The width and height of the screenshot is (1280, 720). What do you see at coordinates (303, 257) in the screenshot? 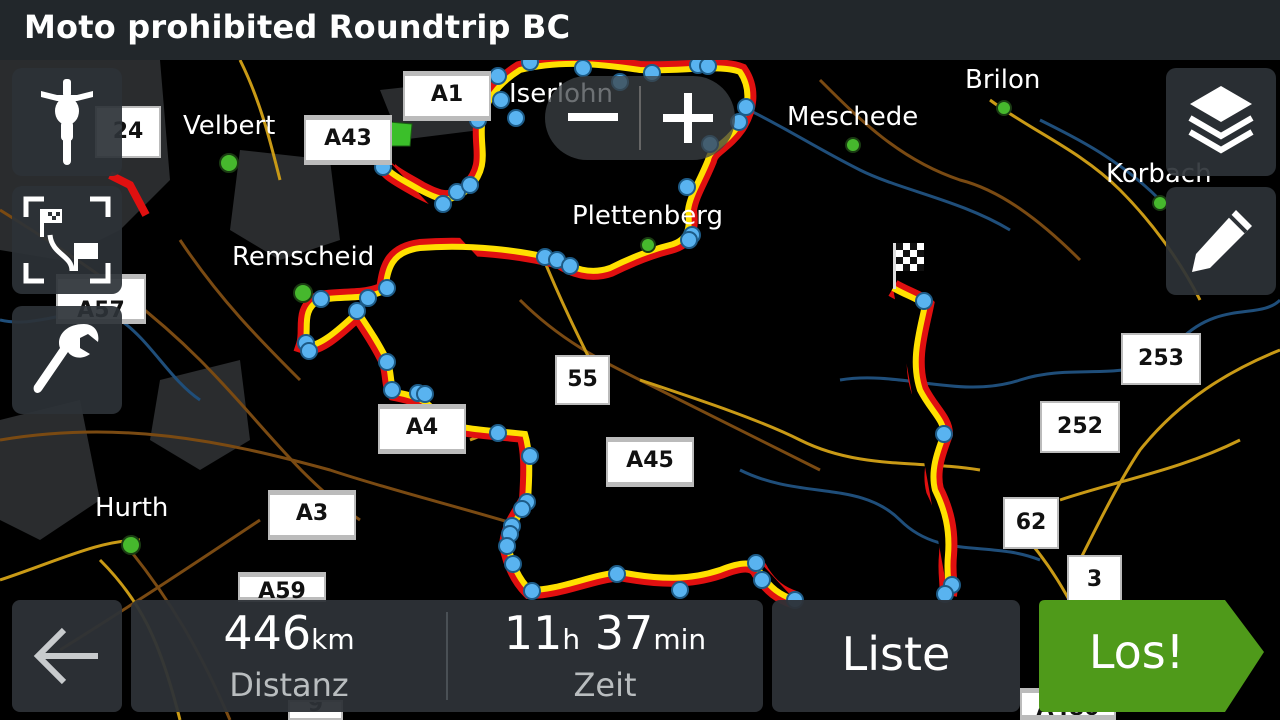
I see `city-remscheid: Remscheid` at bounding box center [303, 257].